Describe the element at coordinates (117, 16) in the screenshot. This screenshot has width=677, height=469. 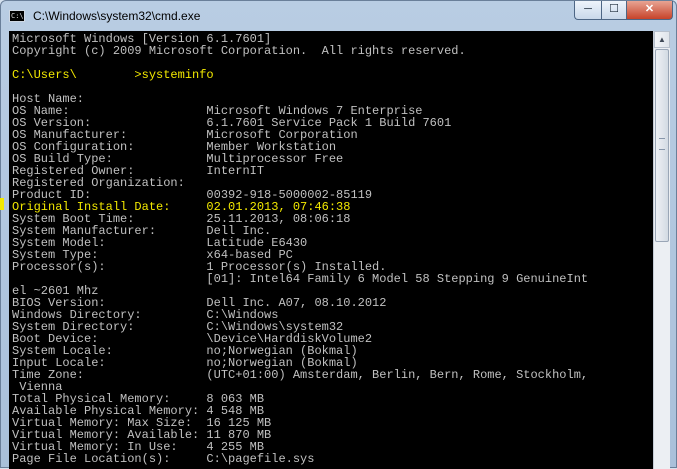
I see `window-title: C:\Windows\system32\cmd.exe` at that location.